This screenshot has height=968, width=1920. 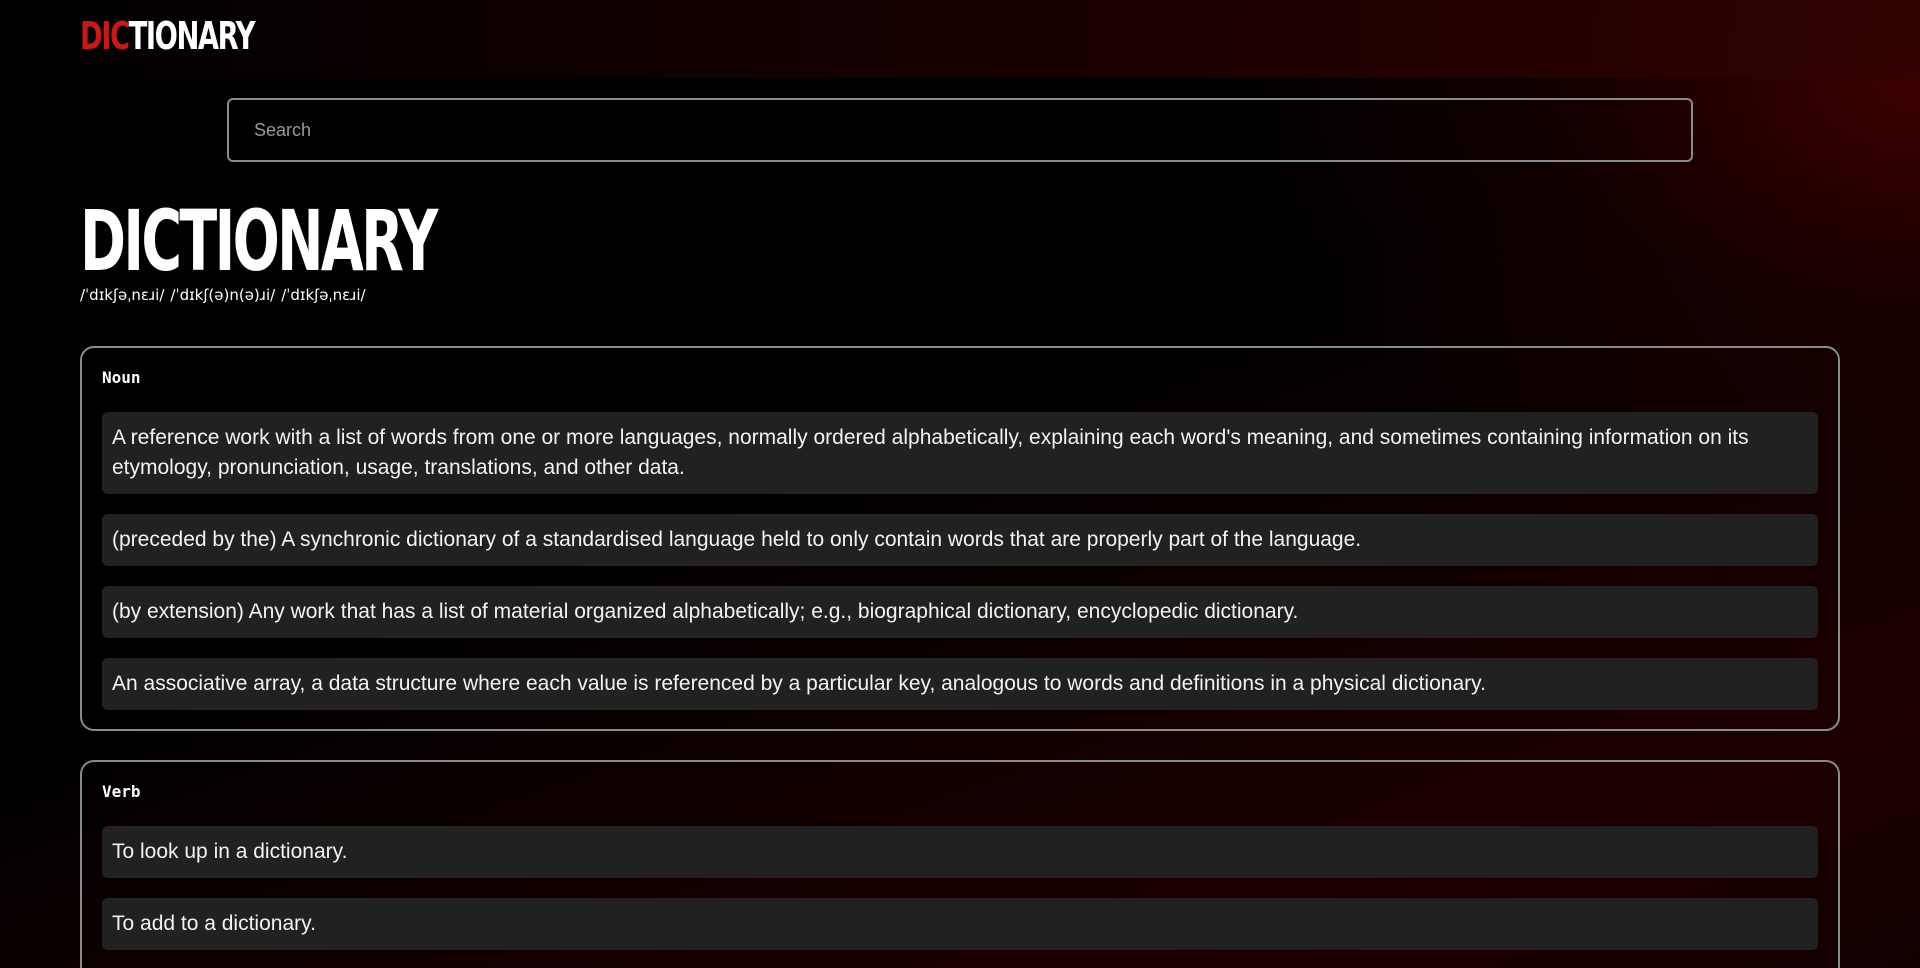 I want to click on phonetic: /ˈdɪkʃ(ə)n(ə)ɹi/, so click(x=223, y=295).